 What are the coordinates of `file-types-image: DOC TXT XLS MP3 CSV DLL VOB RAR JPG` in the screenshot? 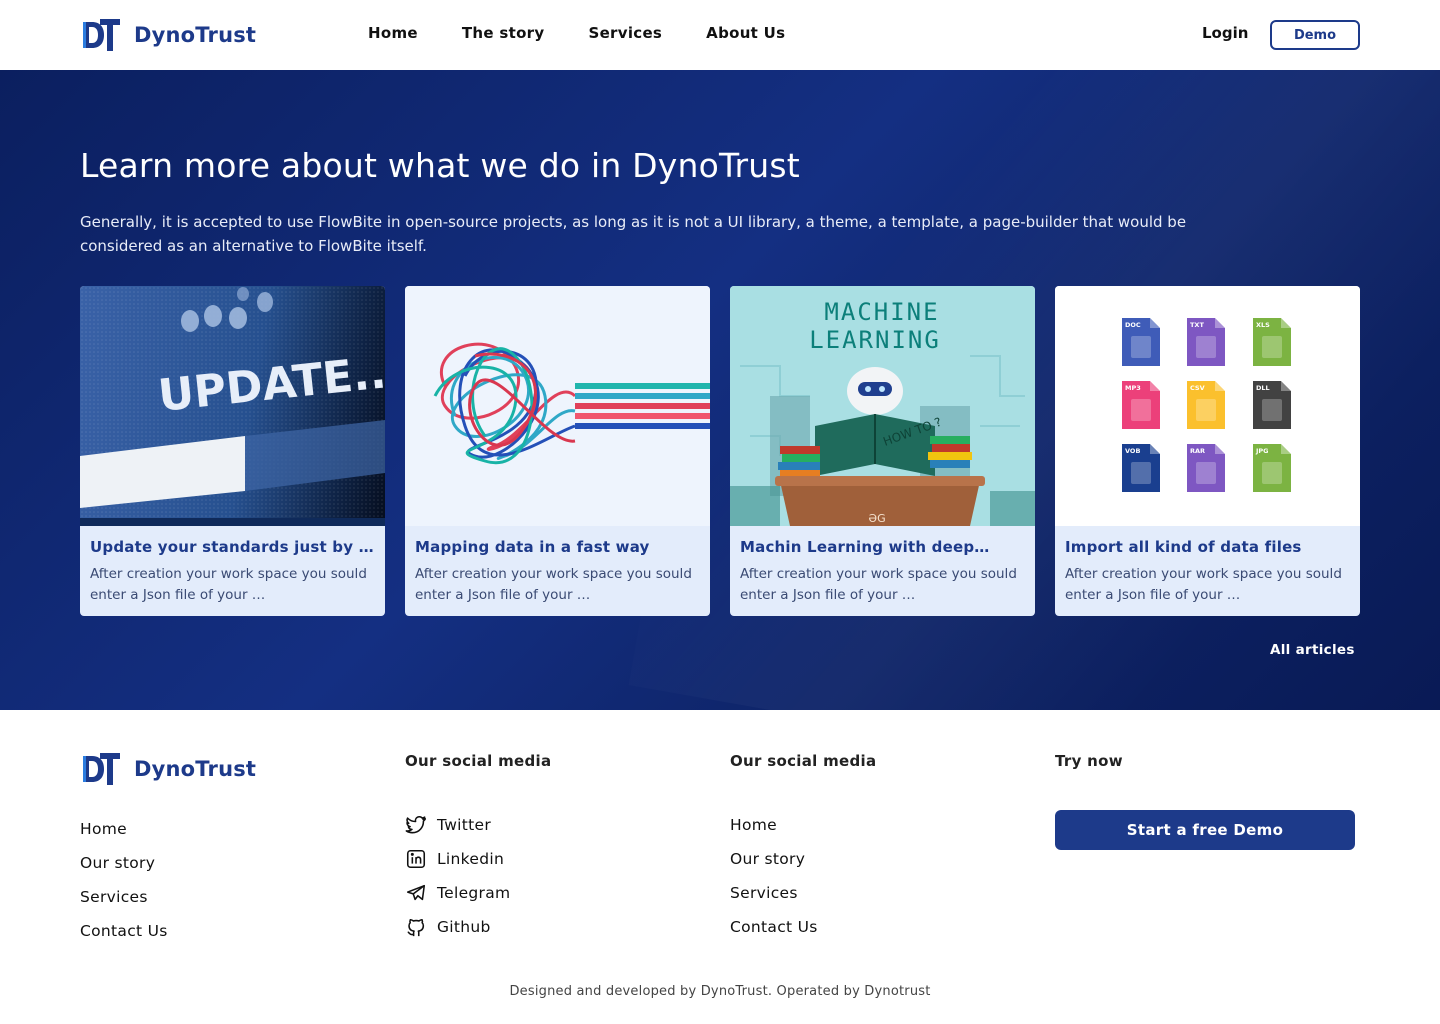 It's located at (1207, 406).